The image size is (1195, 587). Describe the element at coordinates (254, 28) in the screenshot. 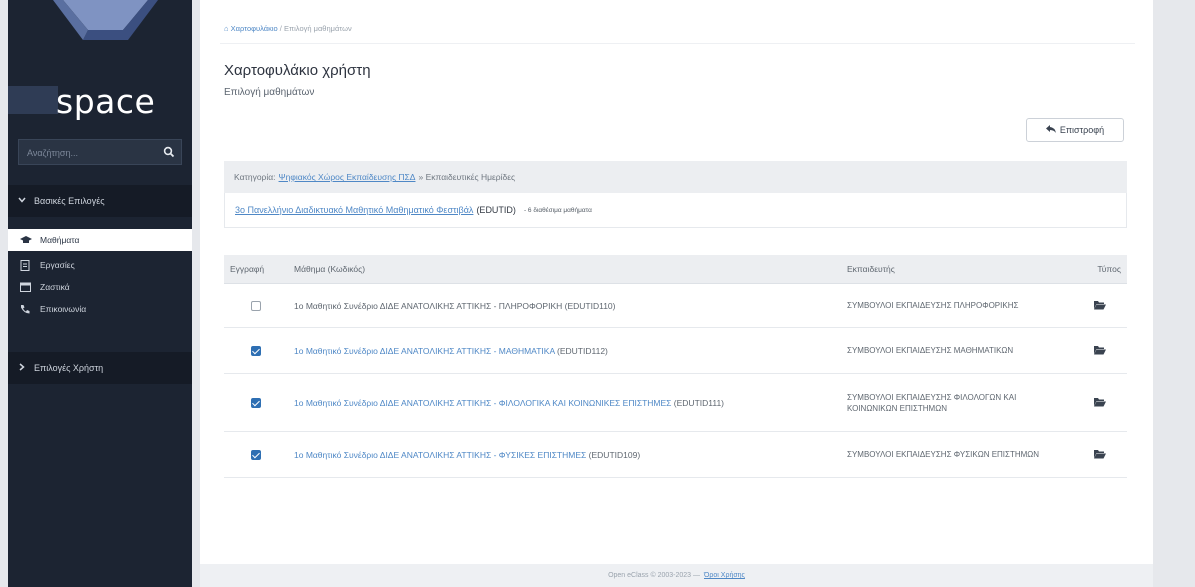

I see `breadcrumb-home-link: Χαρτοφυλάκιο` at that location.